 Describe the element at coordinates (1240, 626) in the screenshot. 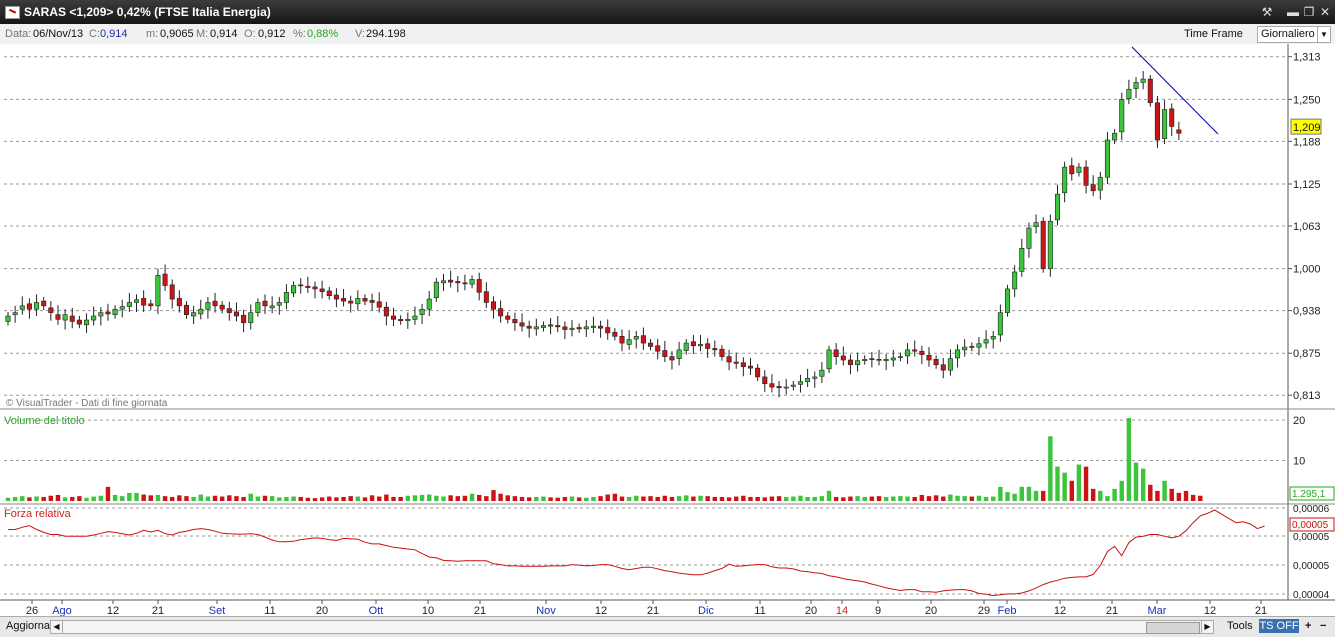

I see `tools-button: Tools` at that location.